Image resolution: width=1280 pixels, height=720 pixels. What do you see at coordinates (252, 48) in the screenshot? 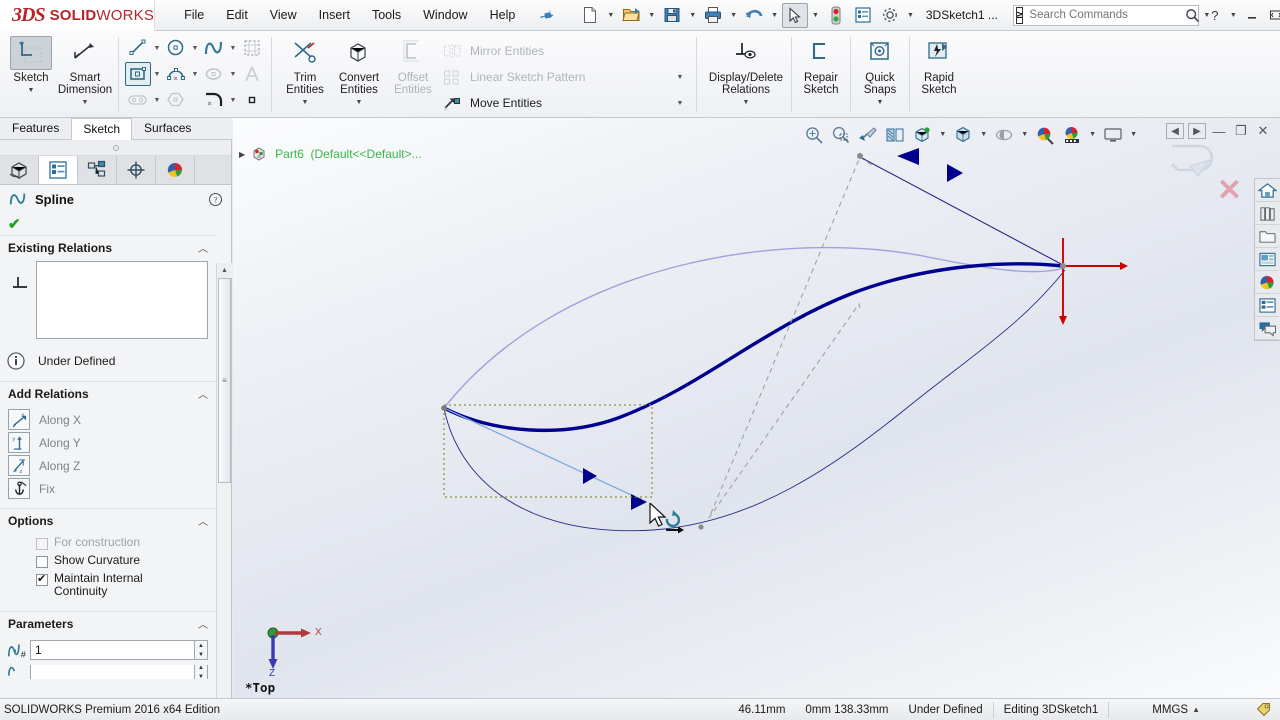
I see `sketch-fillet-grid-icon` at bounding box center [252, 48].